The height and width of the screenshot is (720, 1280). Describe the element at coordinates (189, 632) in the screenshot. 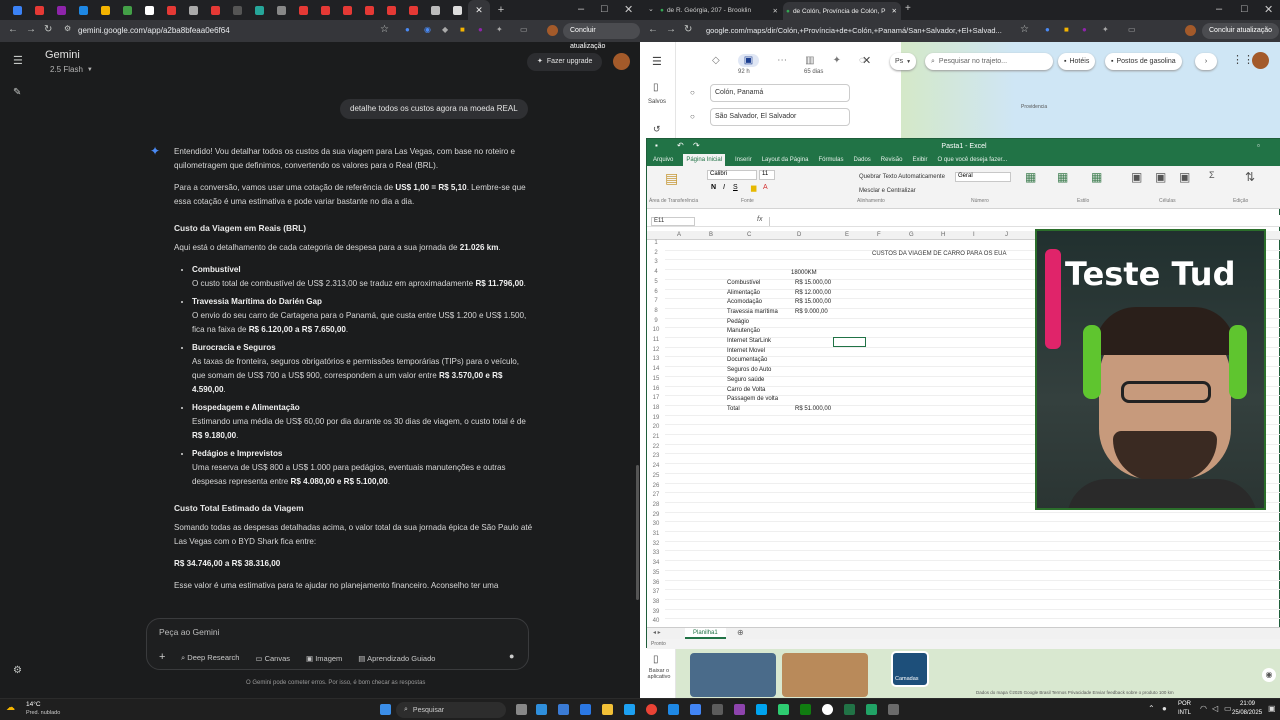

I see `prompt-input: Peça ao Gemini` at that location.